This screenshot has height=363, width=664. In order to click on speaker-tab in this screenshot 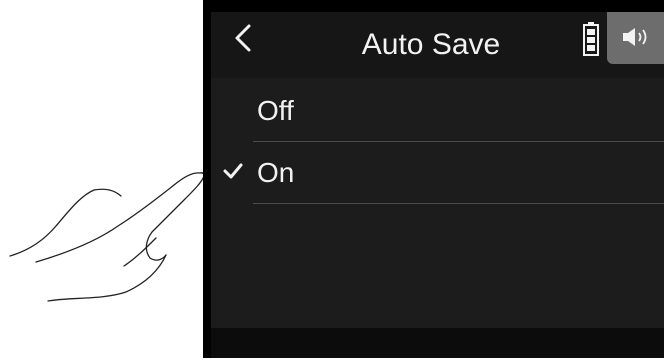, I will do `click(635, 38)`.